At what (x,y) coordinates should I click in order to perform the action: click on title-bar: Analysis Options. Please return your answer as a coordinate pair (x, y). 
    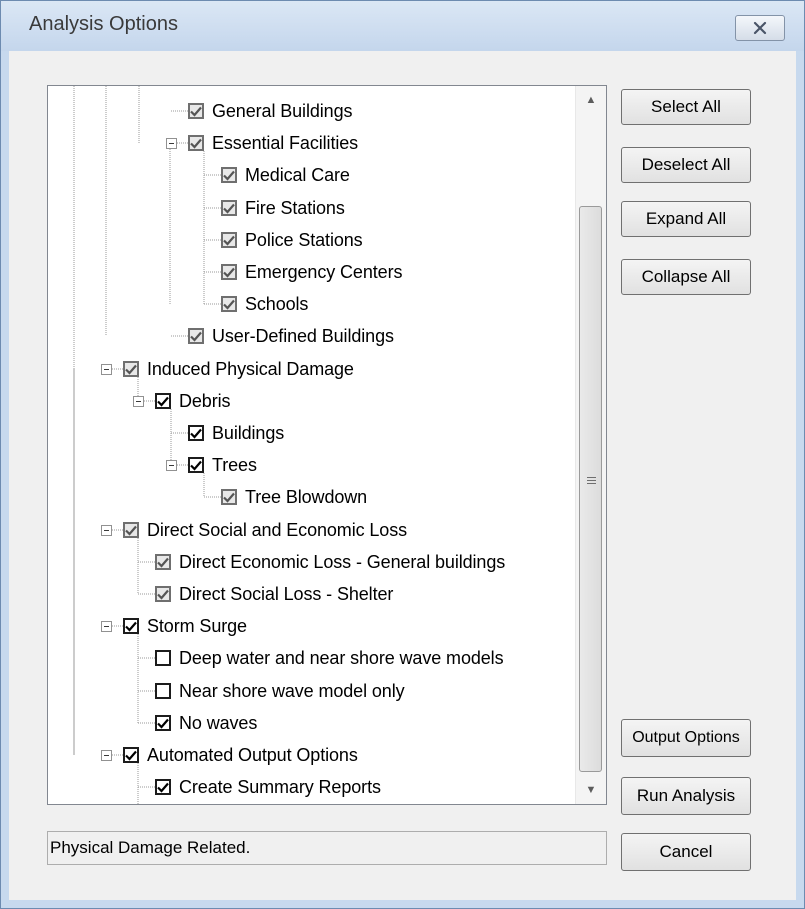
    Looking at the image, I should click on (402, 26).